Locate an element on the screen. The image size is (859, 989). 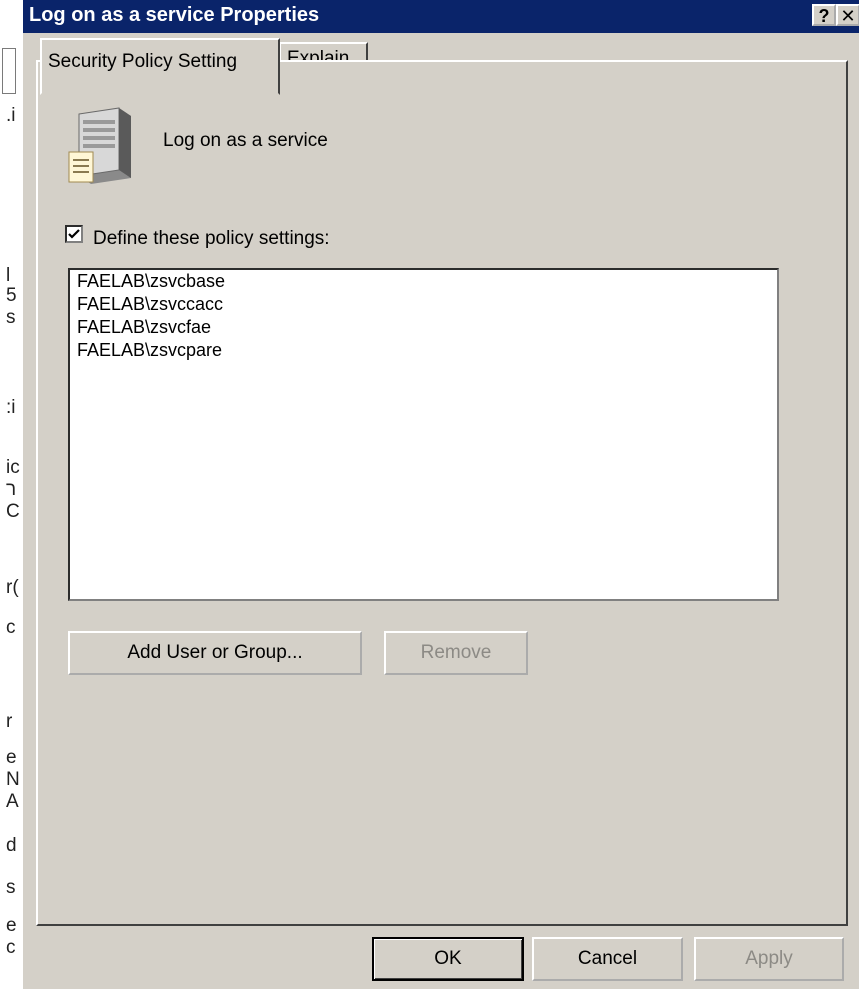
background-text-fragment: ic is located at coordinates (13, 467).